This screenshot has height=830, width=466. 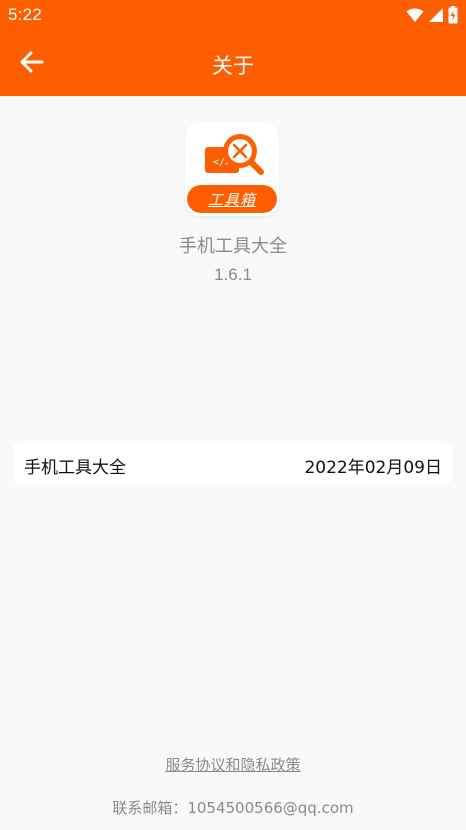 I want to click on icon-banner-text: 工具箱, so click(x=231, y=199).